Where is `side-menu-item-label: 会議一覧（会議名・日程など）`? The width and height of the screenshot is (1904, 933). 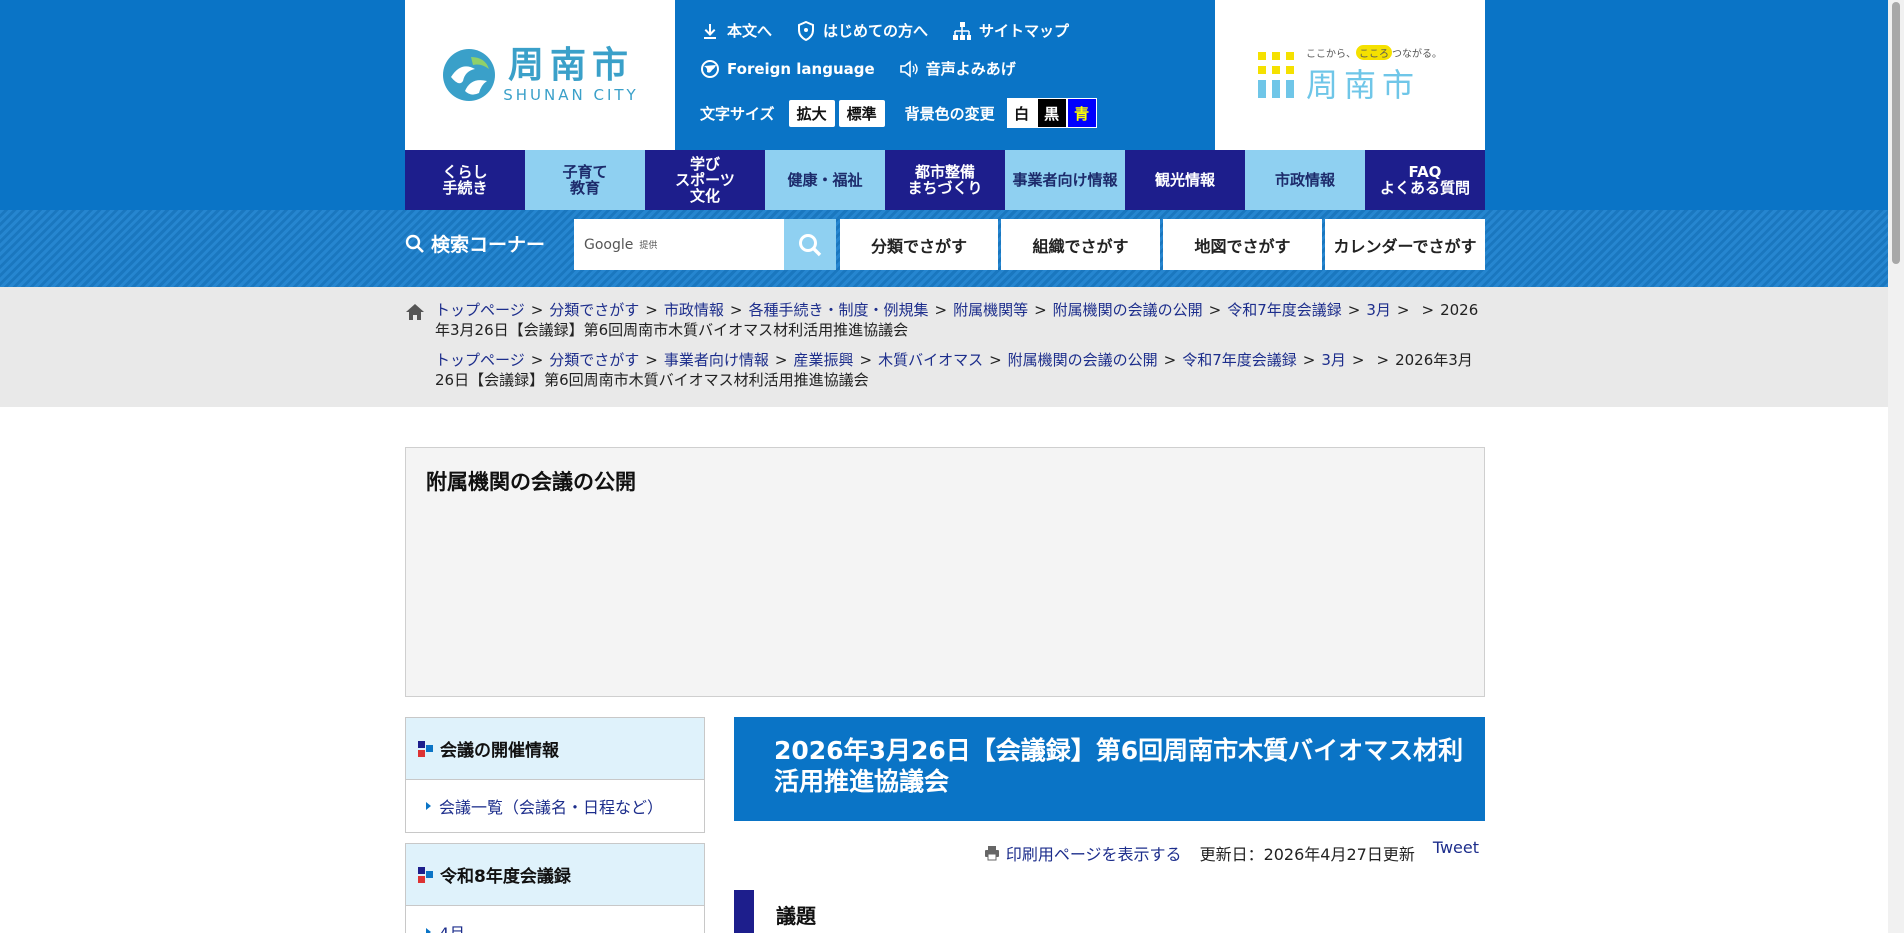
side-menu-item-label: 会議一覧（会議名・日程など） is located at coordinates (551, 807).